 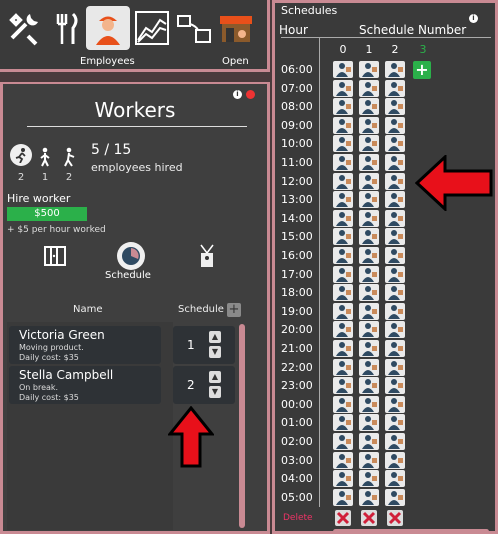 I want to click on chart-icon, so click(x=152, y=28).